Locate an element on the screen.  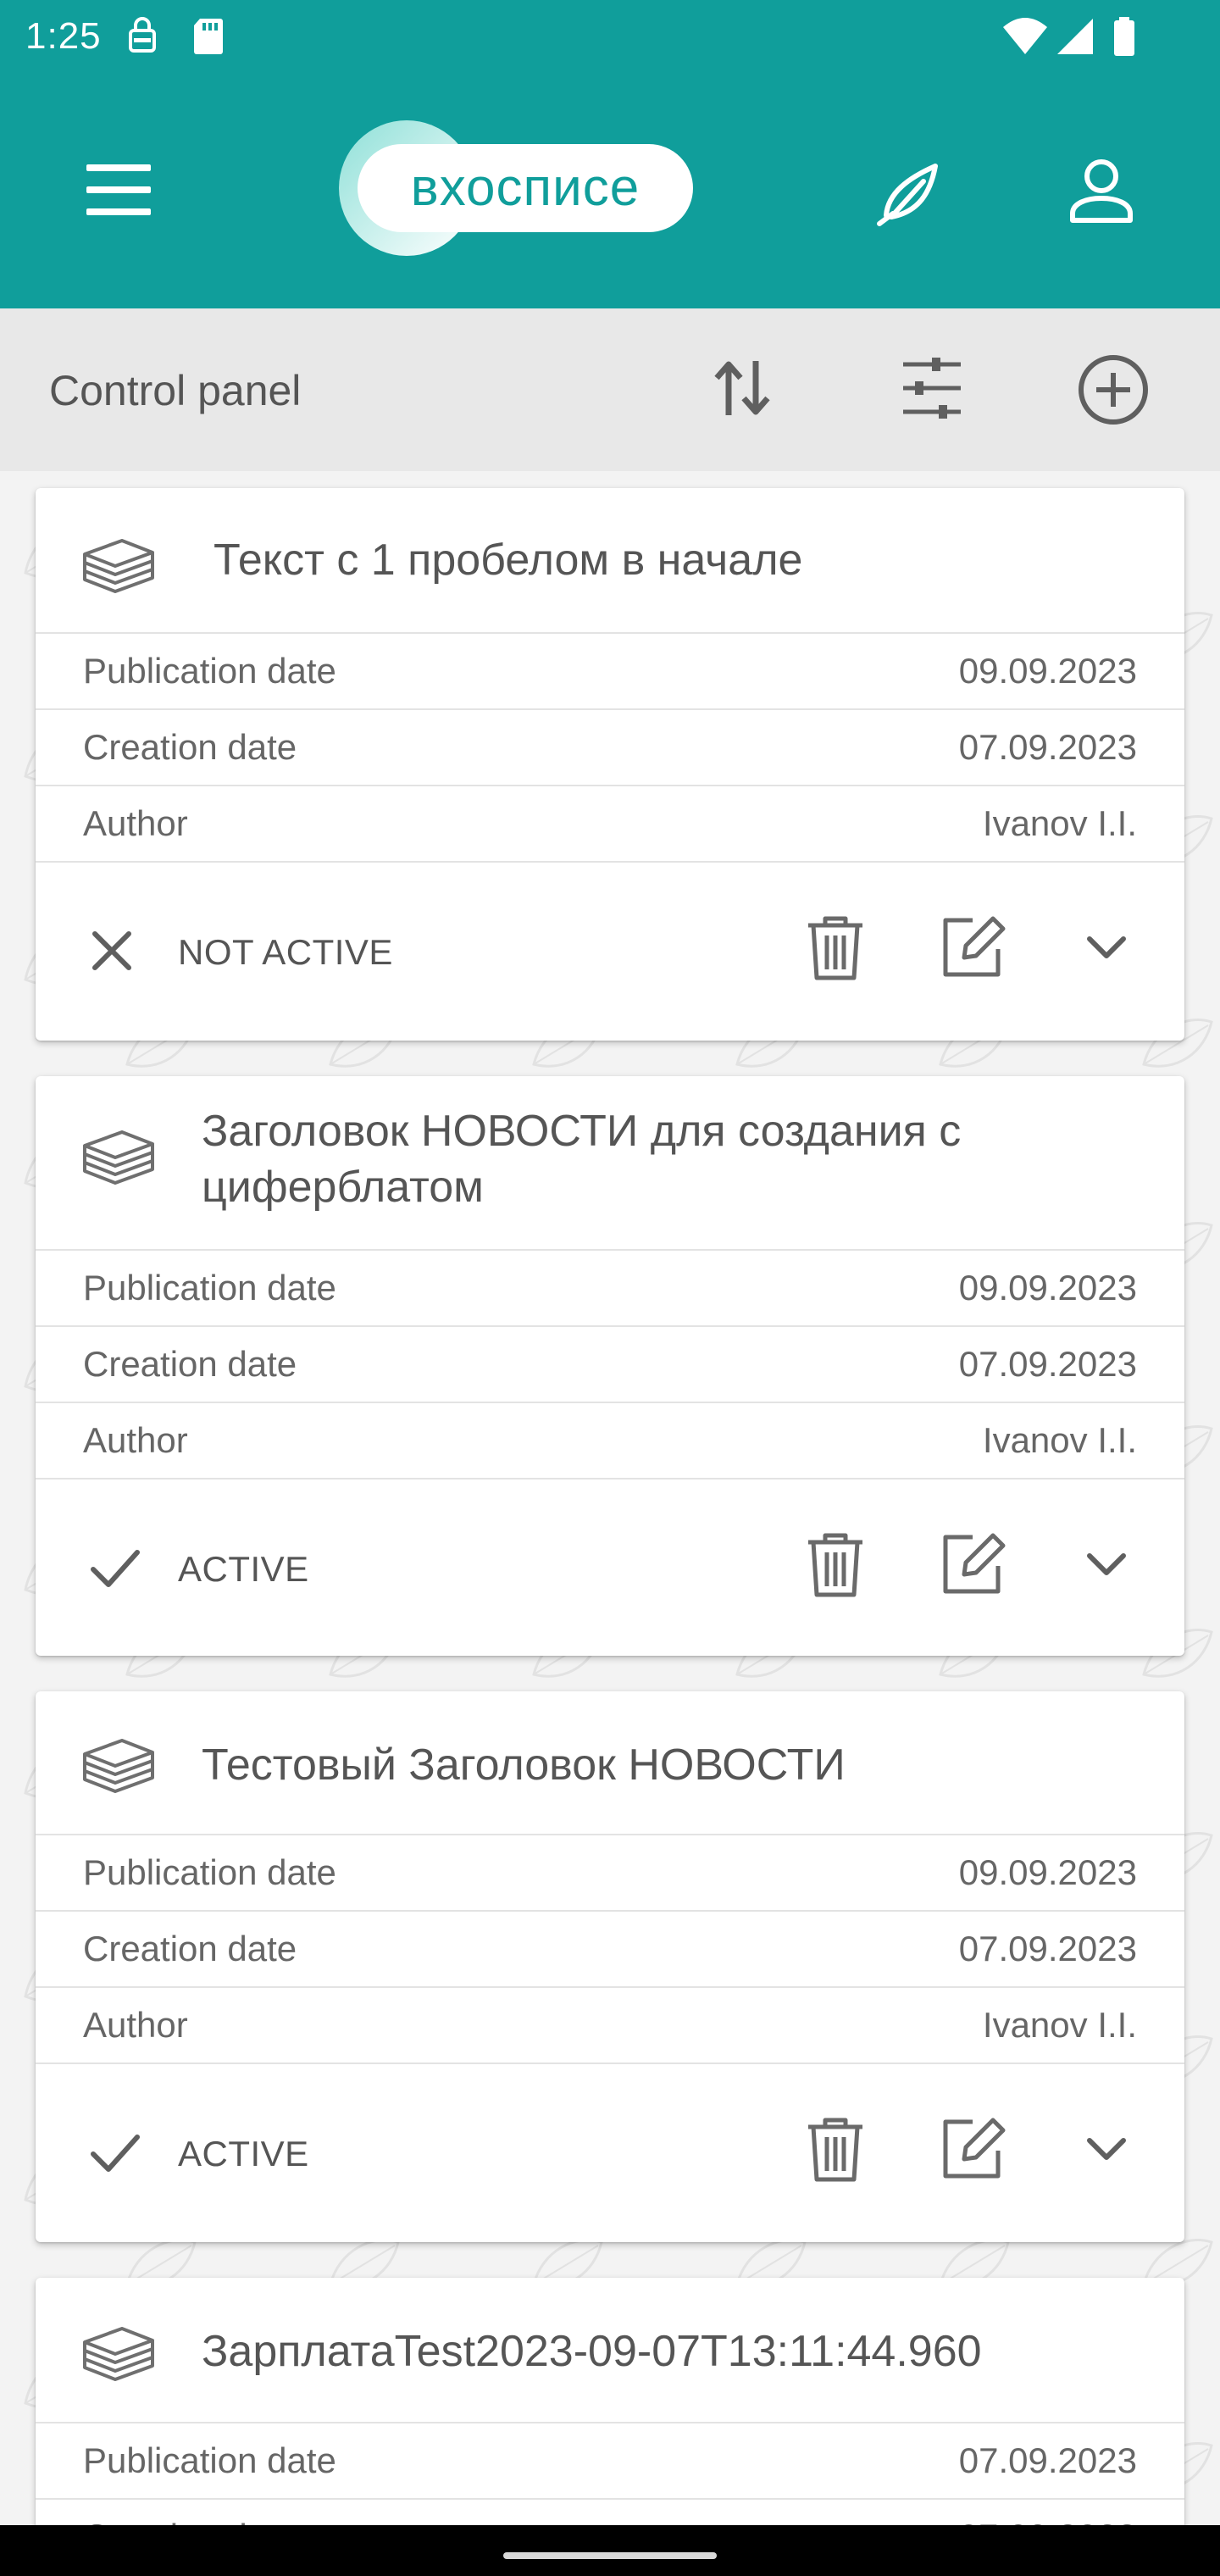
news-title: Тестовый Заголовок НОВОСТИ is located at coordinates (524, 1765).